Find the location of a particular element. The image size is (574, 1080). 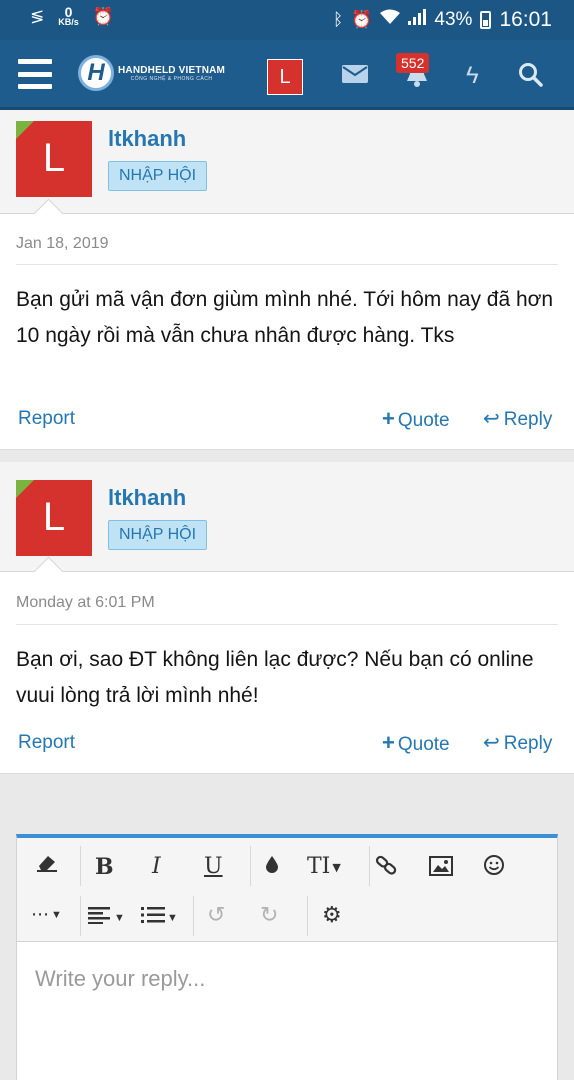

align-icon: ▼ is located at coordinates (106, 917).